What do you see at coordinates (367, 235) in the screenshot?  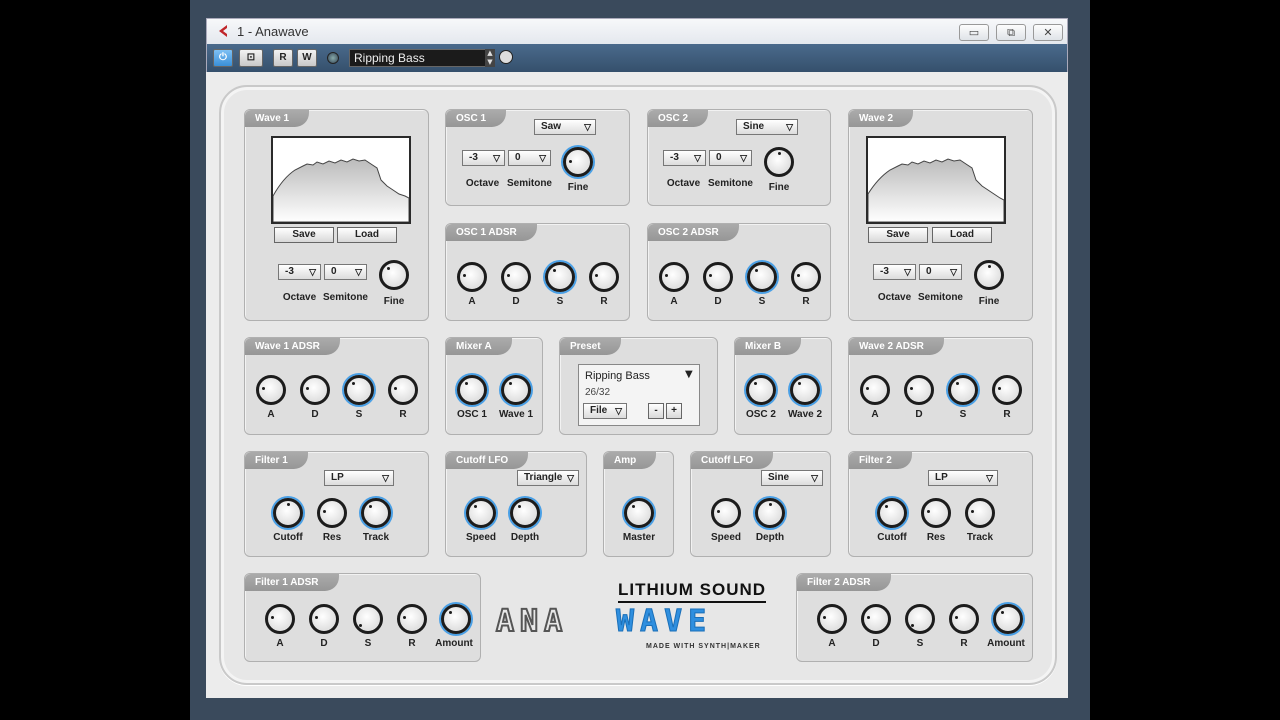 I see `wave1-load-button: Load` at bounding box center [367, 235].